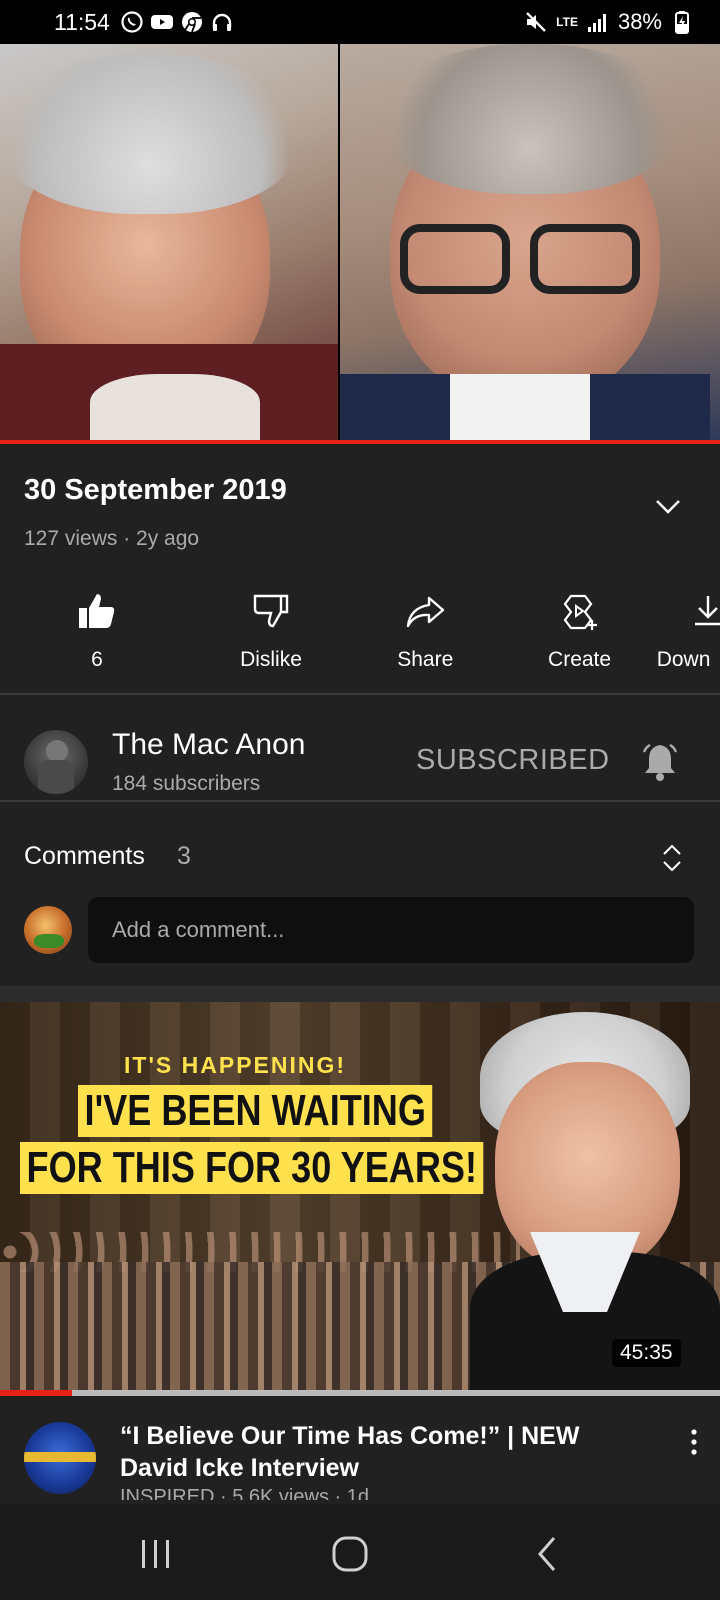 This screenshot has width=720, height=1600. What do you see at coordinates (112, 538) in the screenshot?
I see `video-meta: 127 views · 2y ago` at bounding box center [112, 538].